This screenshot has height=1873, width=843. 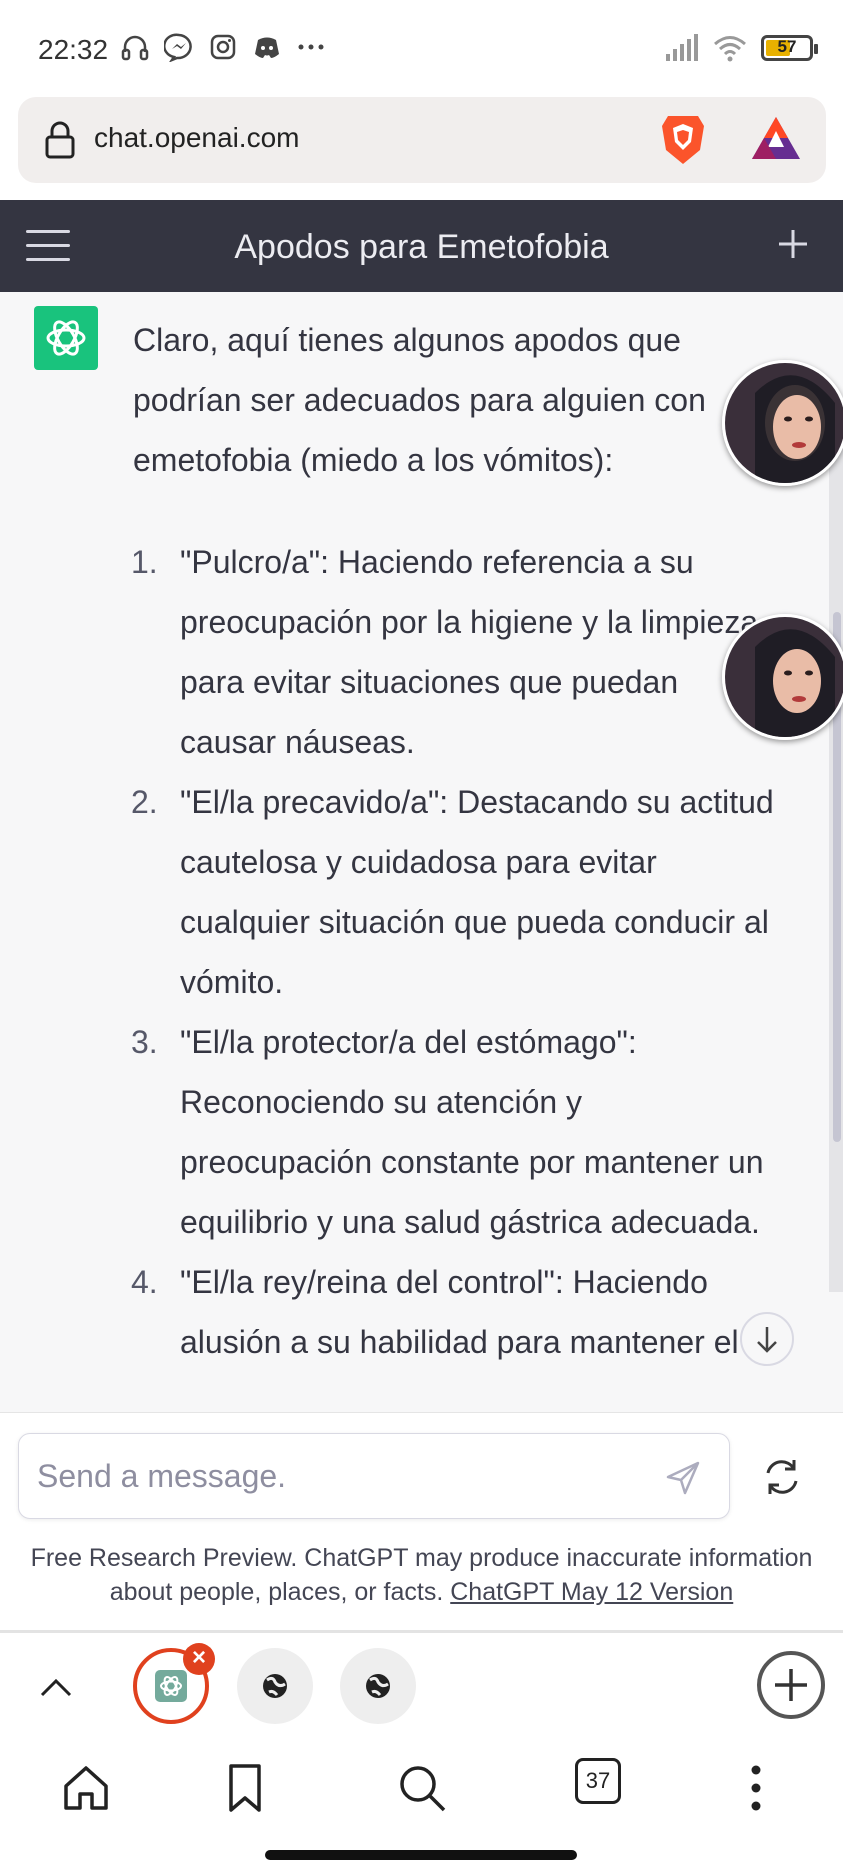 I want to click on chat-header: Apodos para Emetofobia, so click(x=421, y=246).